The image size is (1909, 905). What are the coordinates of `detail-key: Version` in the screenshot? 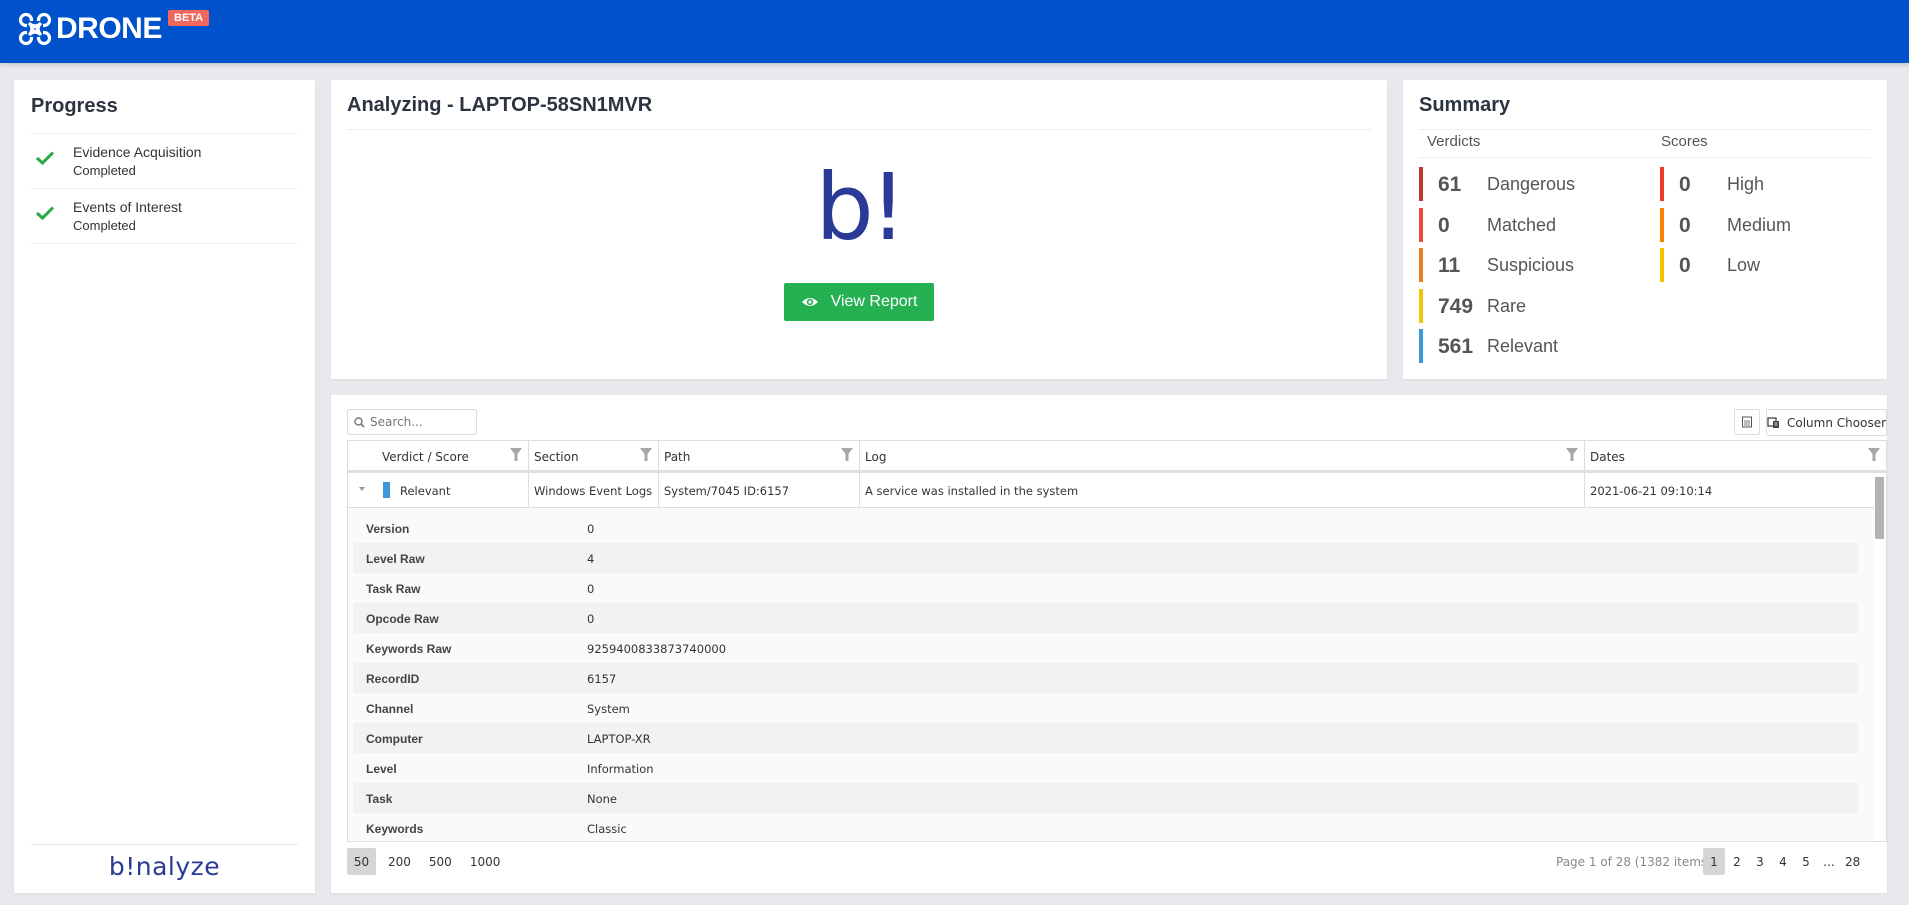 It's located at (388, 529).